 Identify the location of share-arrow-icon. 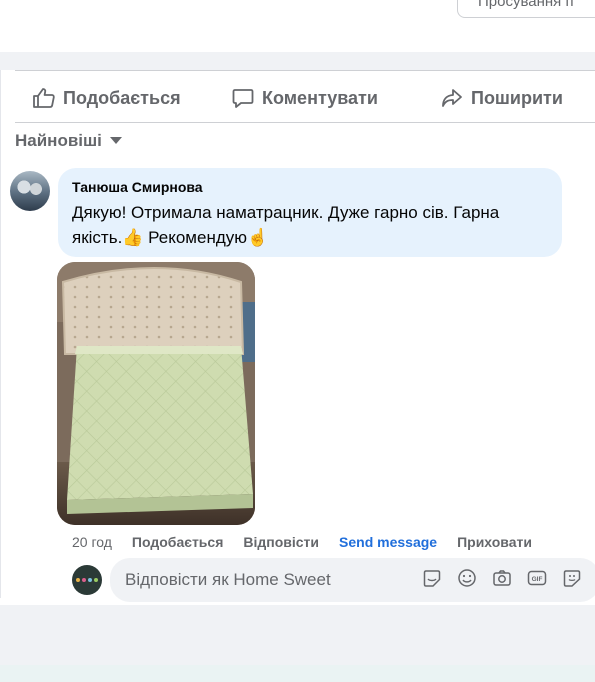
(452, 98).